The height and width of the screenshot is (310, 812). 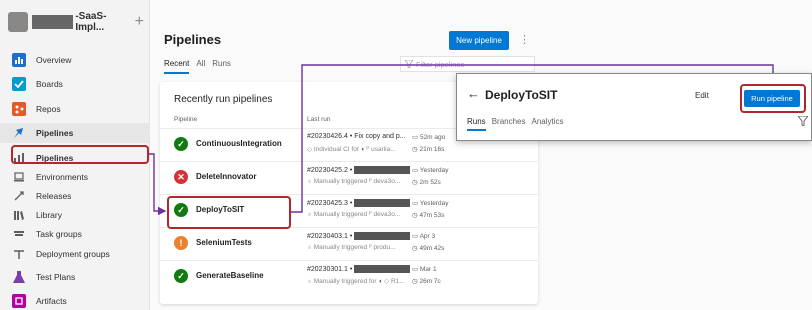 I want to click on boards-icon, so click(x=19, y=84).